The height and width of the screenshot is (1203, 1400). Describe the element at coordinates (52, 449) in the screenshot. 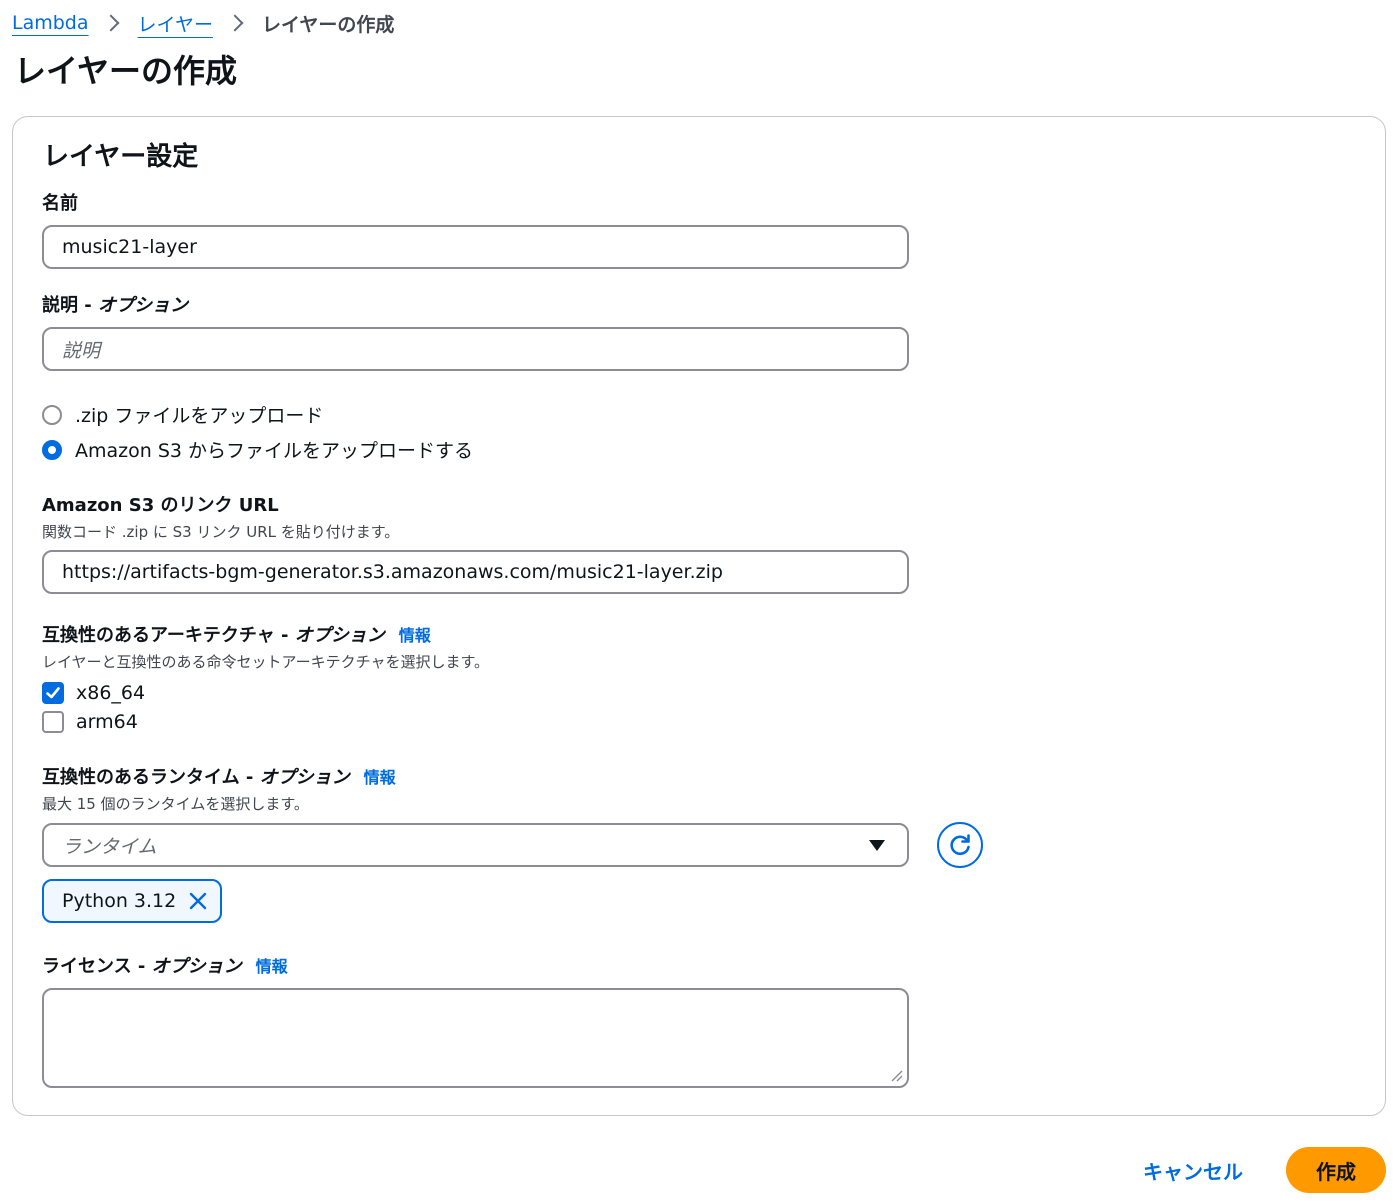

I see `radio-button-selected` at that location.